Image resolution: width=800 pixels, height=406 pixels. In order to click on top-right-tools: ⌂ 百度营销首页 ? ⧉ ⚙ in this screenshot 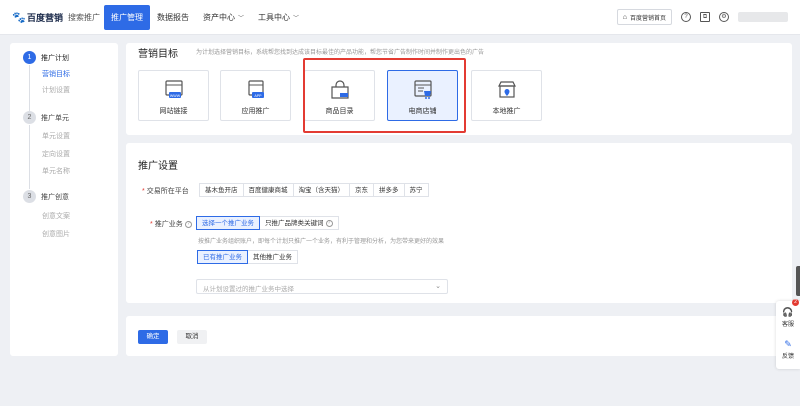, I will do `click(702, 17)`.